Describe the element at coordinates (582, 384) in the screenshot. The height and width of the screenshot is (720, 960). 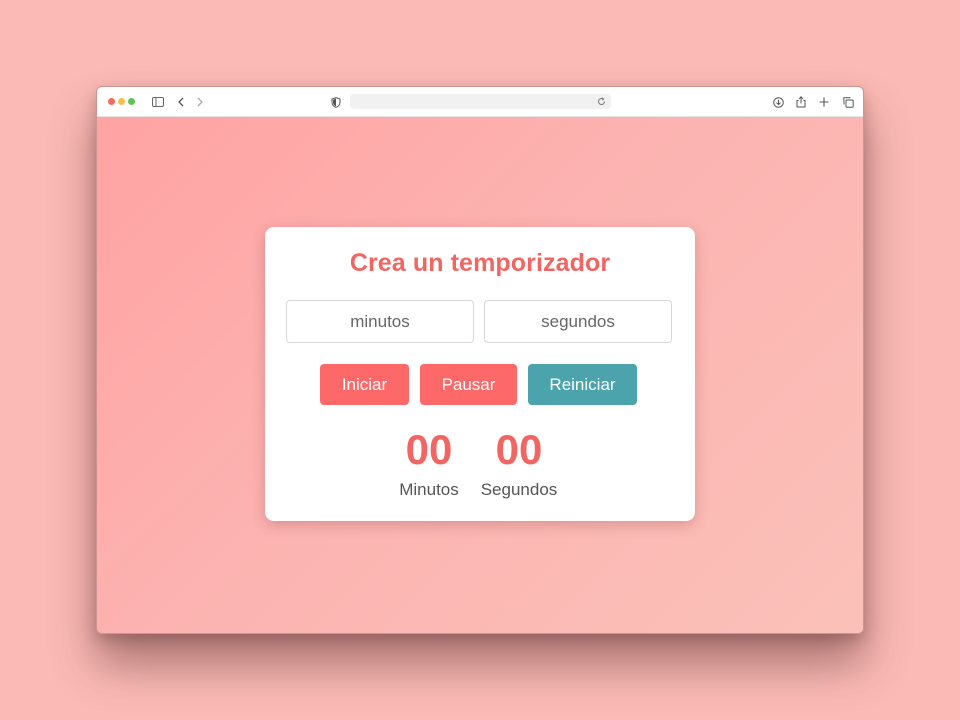
I see `reset-button: Reiniciar` at that location.